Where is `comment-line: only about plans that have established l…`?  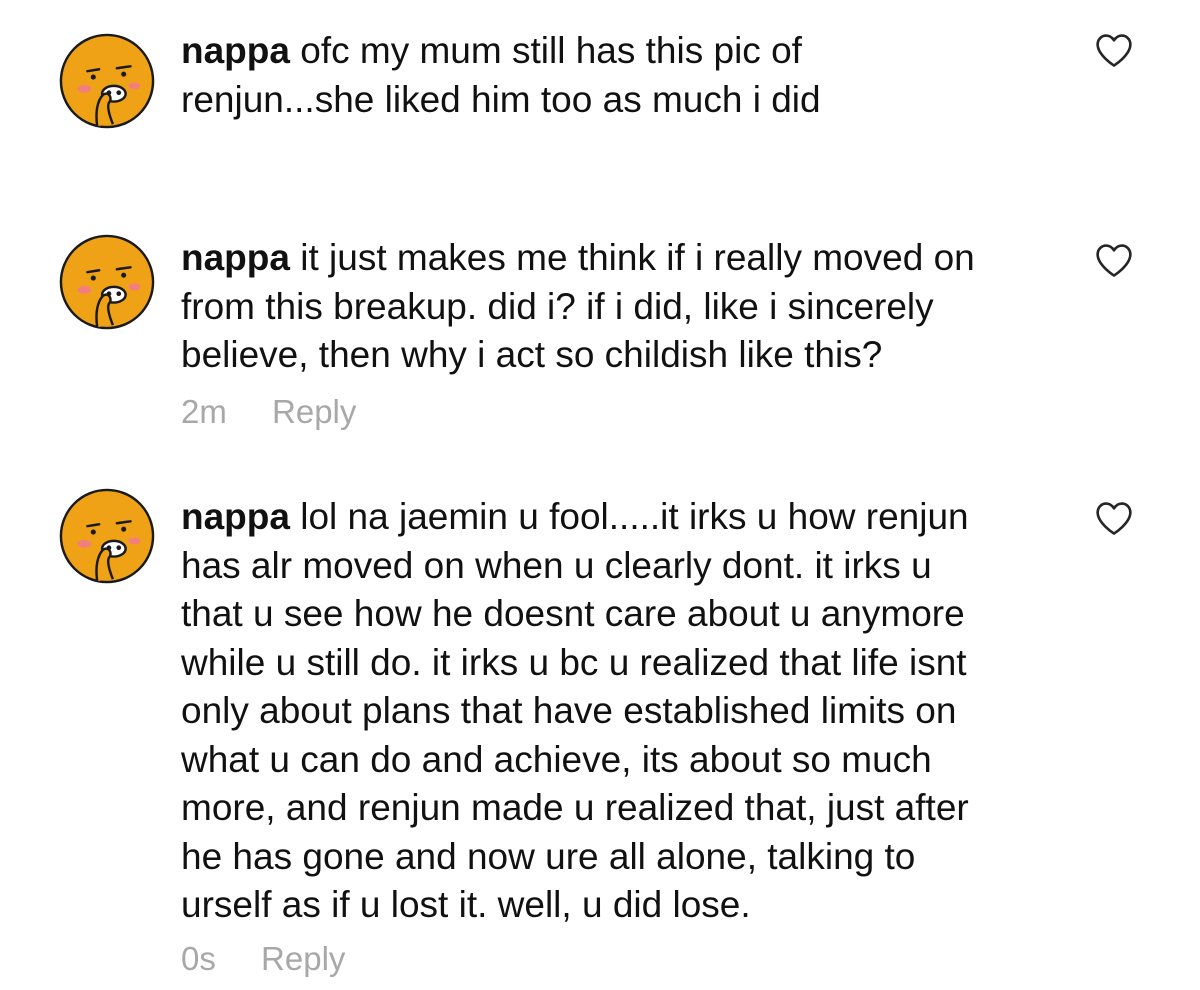
comment-line: only about plans that have established l… is located at coordinates (569, 710).